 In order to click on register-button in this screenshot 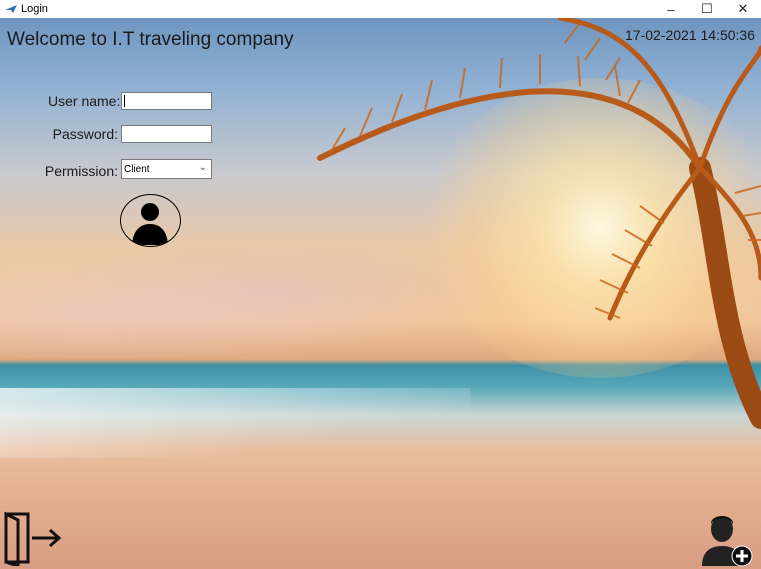, I will do `click(726, 540)`.